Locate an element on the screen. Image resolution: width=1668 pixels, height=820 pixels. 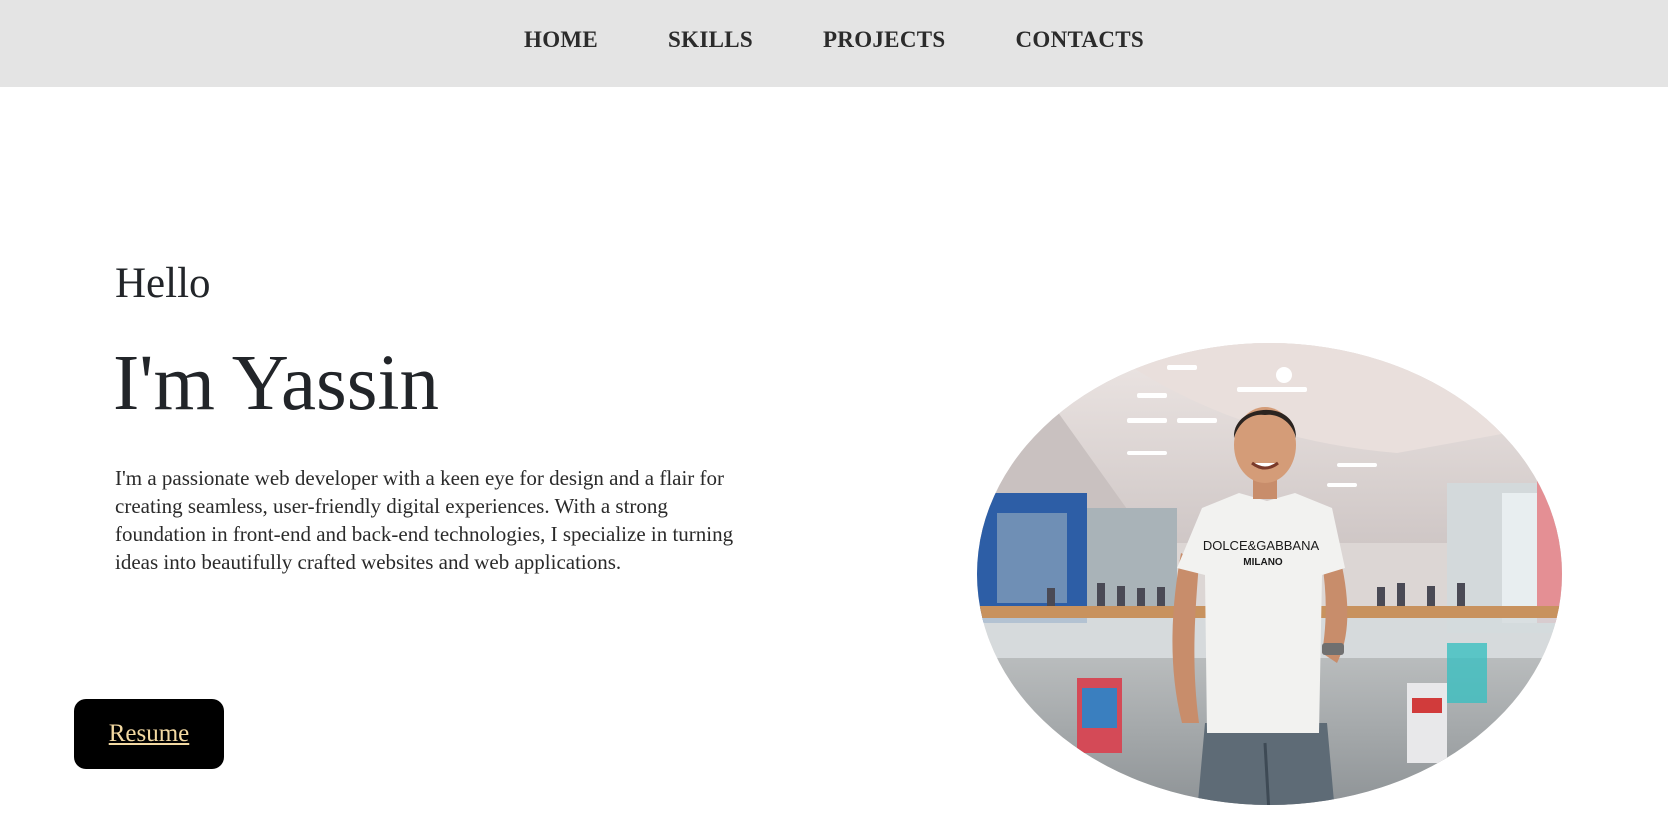
hero-name: I'm Yassin is located at coordinates (276, 383).